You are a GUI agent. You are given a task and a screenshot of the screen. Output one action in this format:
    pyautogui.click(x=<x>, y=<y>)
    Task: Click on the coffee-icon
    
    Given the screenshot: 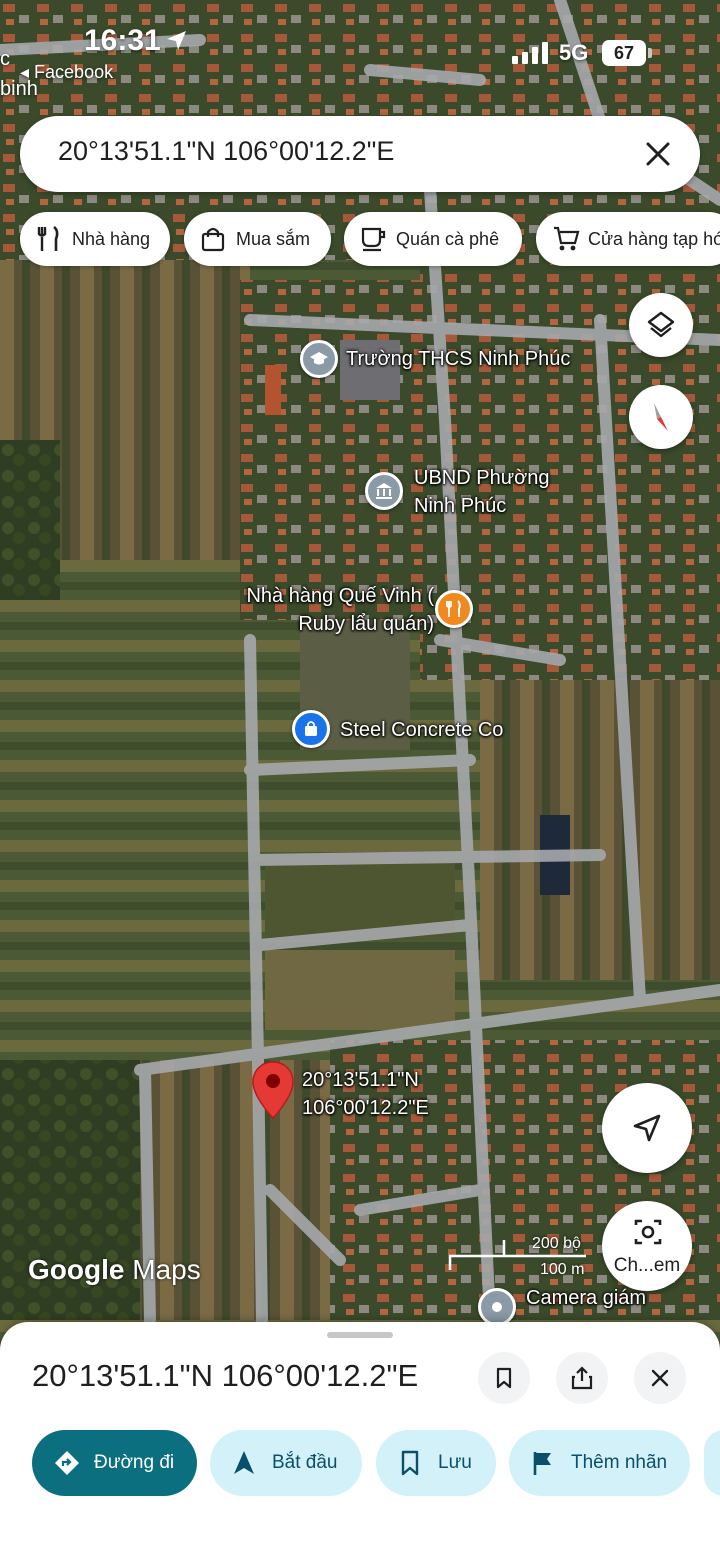 What is the action you would take?
    pyautogui.click(x=373, y=239)
    